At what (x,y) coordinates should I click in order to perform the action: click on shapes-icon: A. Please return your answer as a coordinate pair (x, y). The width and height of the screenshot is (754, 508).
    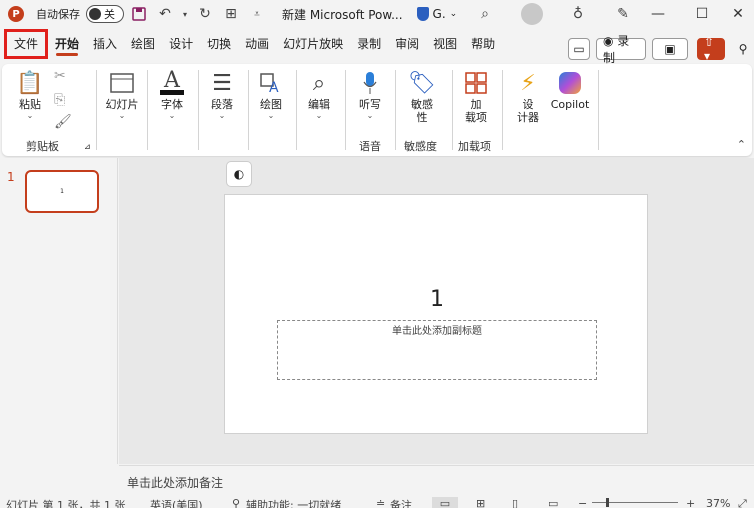
    Looking at the image, I should click on (271, 83).